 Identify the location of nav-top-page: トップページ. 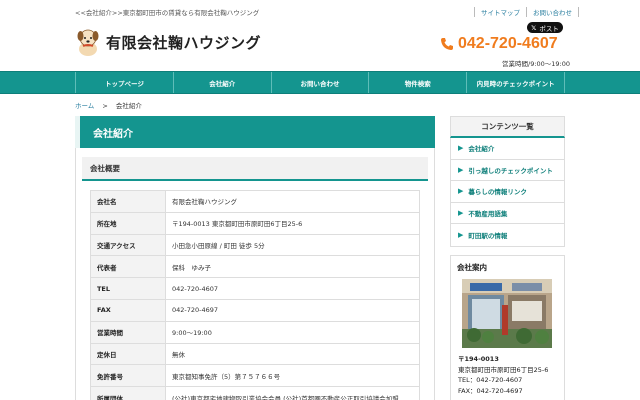
(124, 82).